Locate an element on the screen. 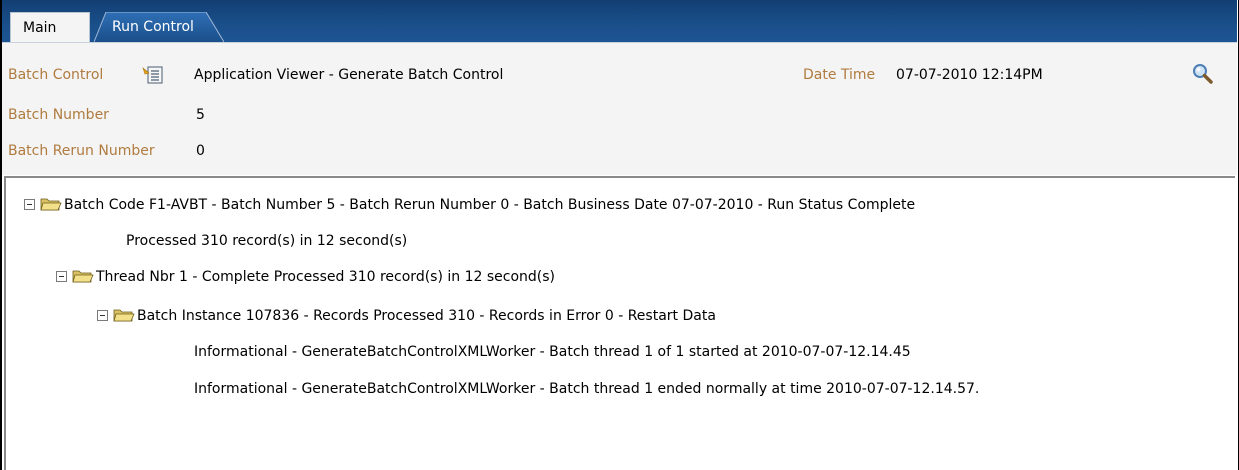  batch-rerun-number-label: Batch Rerun Number is located at coordinates (81, 151).